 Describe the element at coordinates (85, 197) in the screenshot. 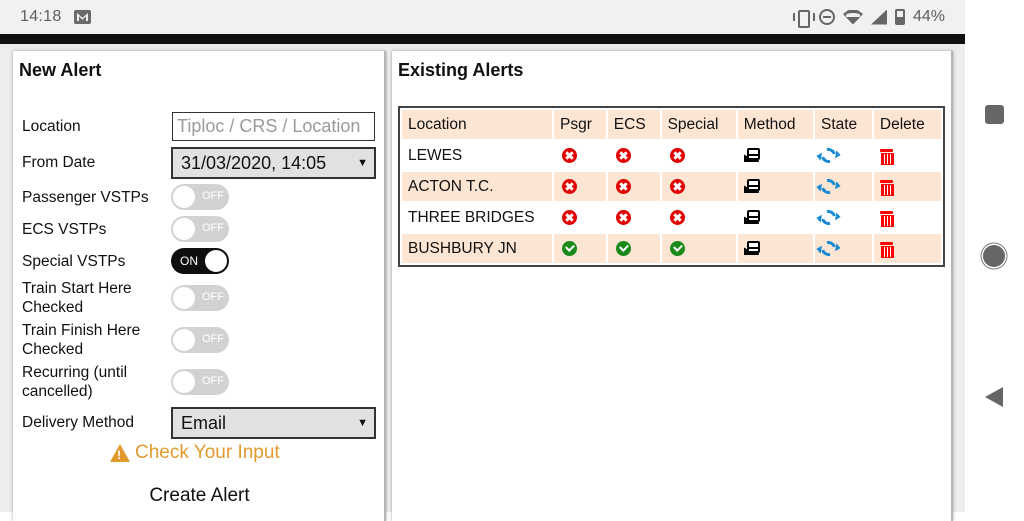

I see `passenger-vstps-label: Passenger VSTPs` at that location.